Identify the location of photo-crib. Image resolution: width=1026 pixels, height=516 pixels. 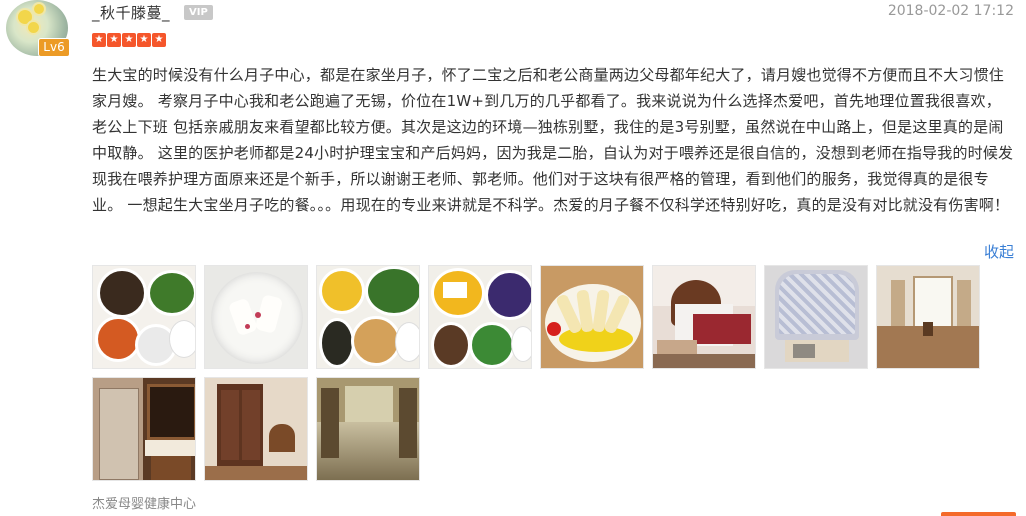
(816, 317).